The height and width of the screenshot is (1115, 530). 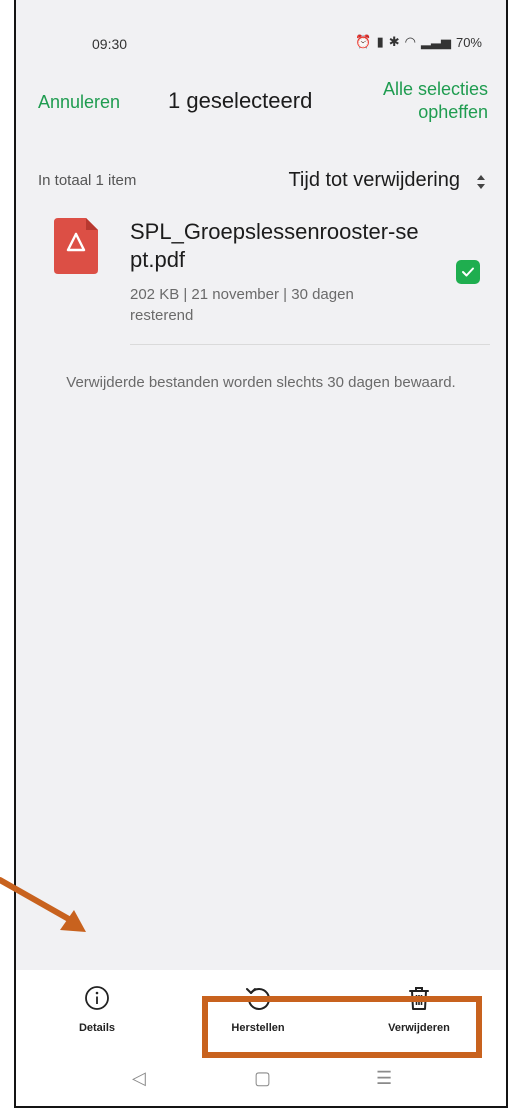 What do you see at coordinates (413, 101) in the screenshot?
I see `deselect-all-button: Alle selecties opheffen` at bounding box center [413, 101].